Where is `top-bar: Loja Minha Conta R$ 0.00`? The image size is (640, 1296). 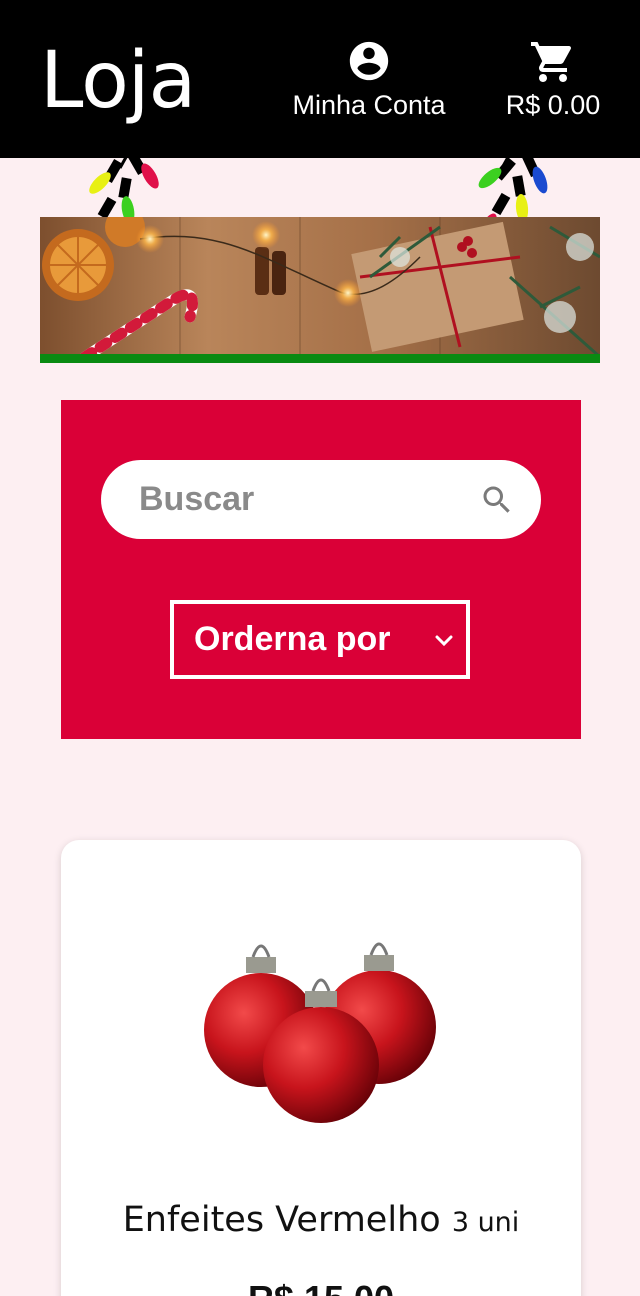
top-bar: Loja Minha Conta R$ 0.00 is located at coordinates (320, 79).